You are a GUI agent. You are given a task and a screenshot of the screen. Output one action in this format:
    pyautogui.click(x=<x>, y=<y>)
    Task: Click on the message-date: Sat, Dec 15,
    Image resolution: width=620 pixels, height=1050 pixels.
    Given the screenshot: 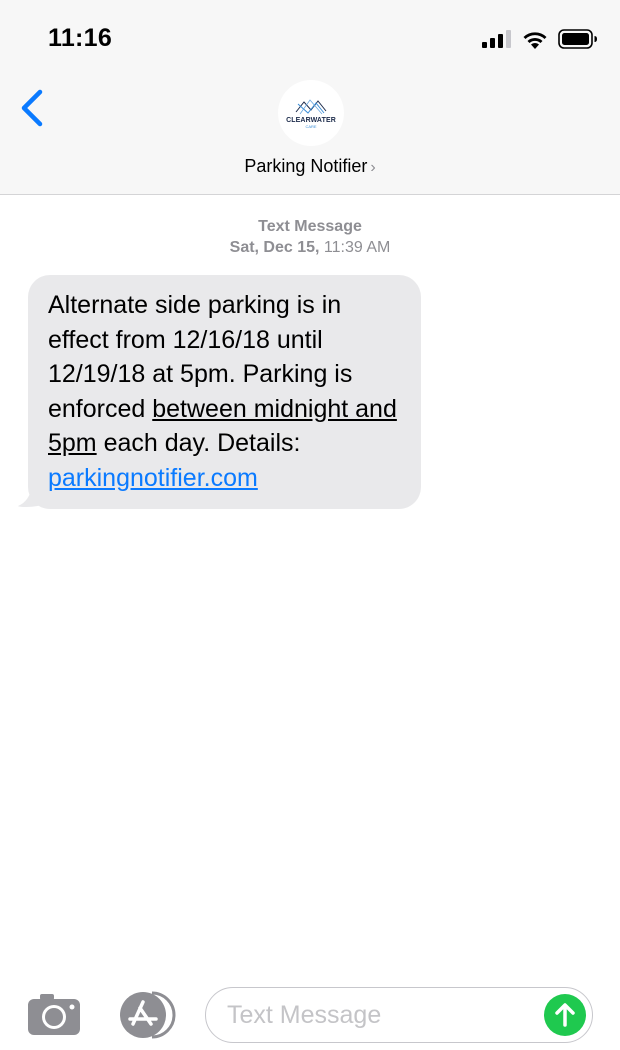 What is the action you would take?
    pyautogui.click(x=274, y=247)
    